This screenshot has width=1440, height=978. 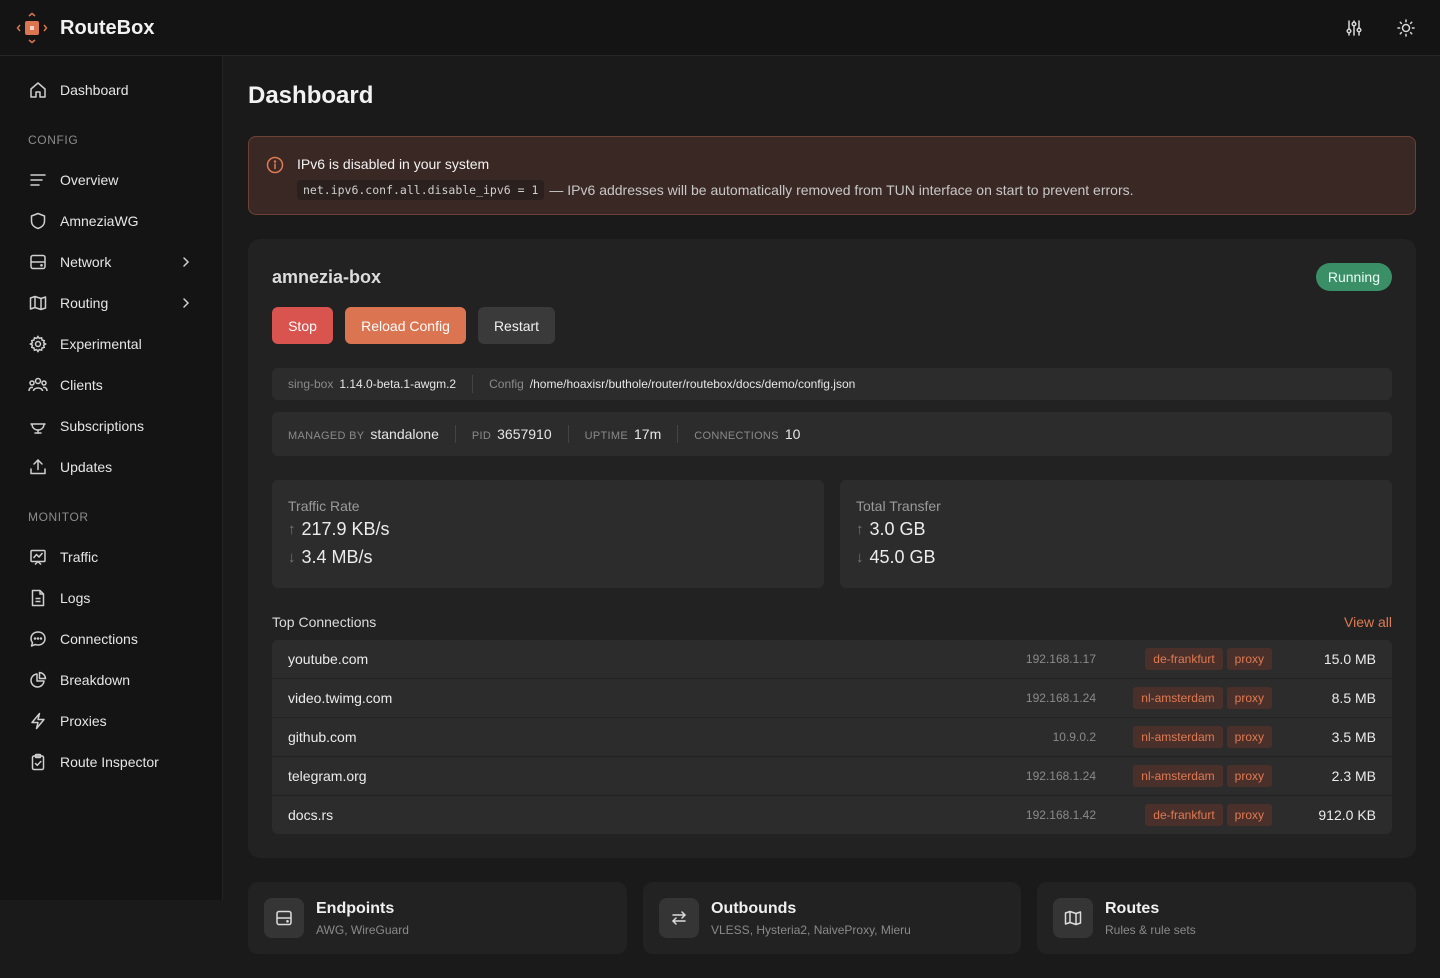 I want to click on traffic-rate-card: Traffic Rate ↑ 217.9 KB/s ↓ 3.4 MB/s, so click(x=548, y=534).